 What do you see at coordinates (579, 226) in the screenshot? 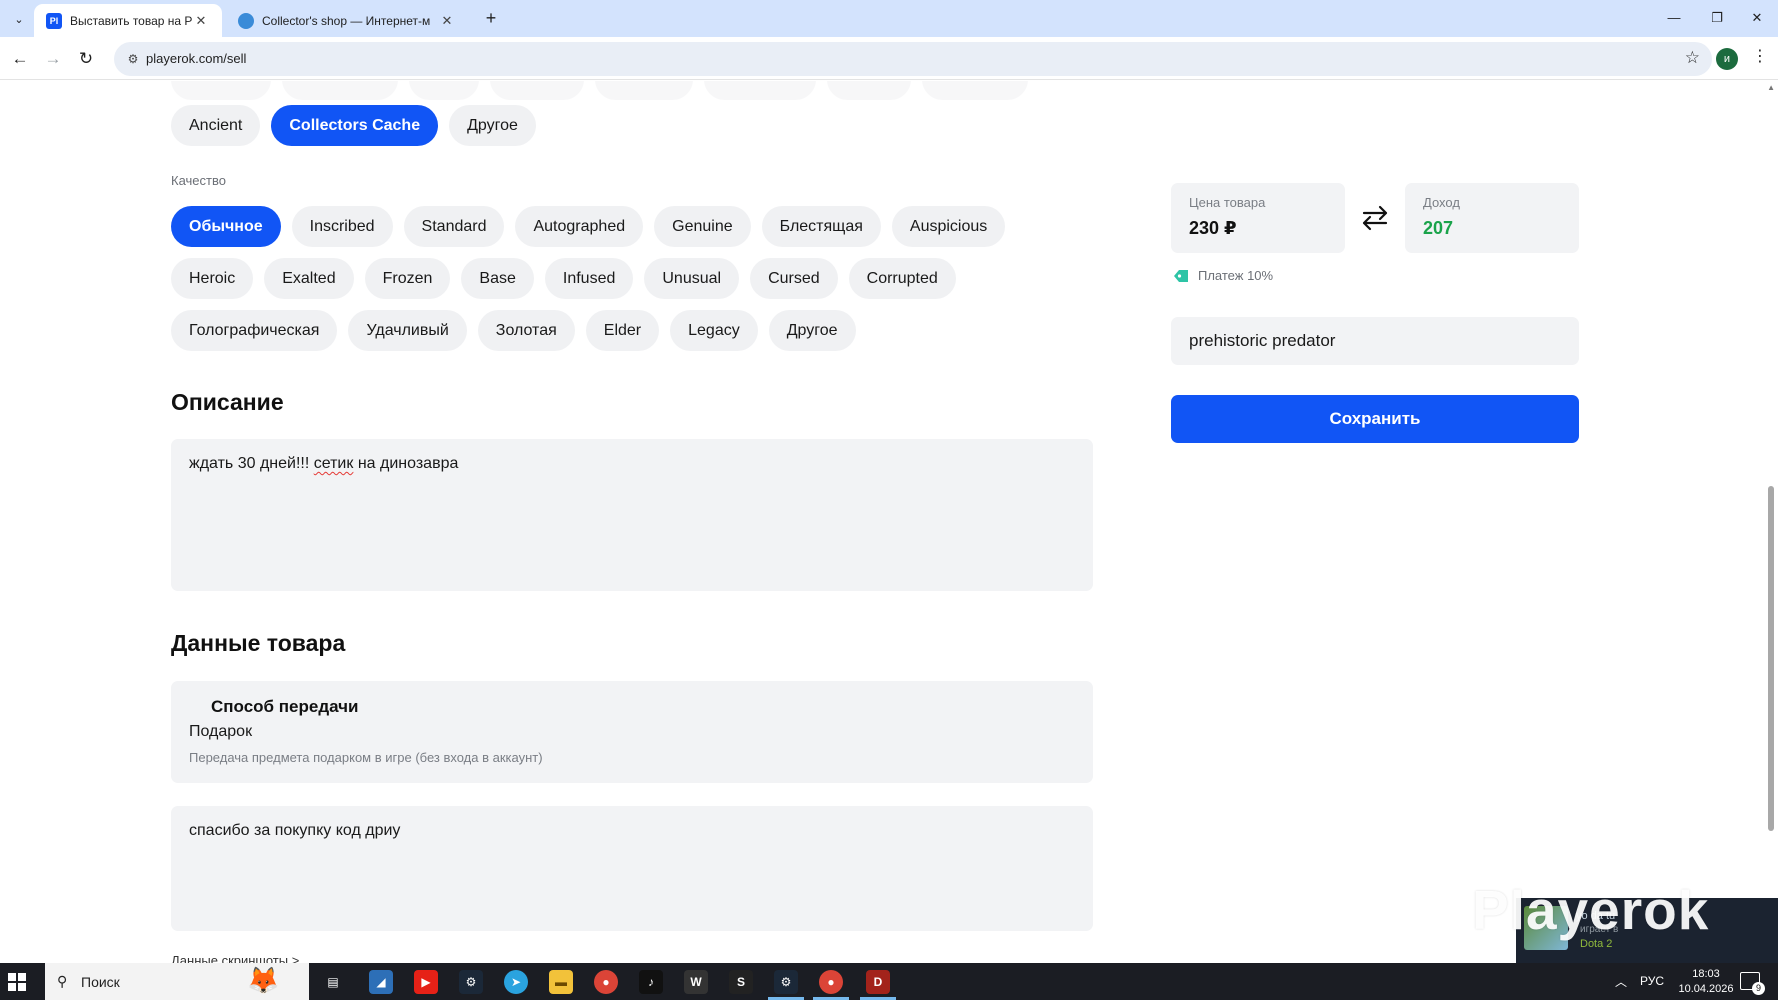
I see `quality-chip: Autographed` at bounding box center [579, 226].